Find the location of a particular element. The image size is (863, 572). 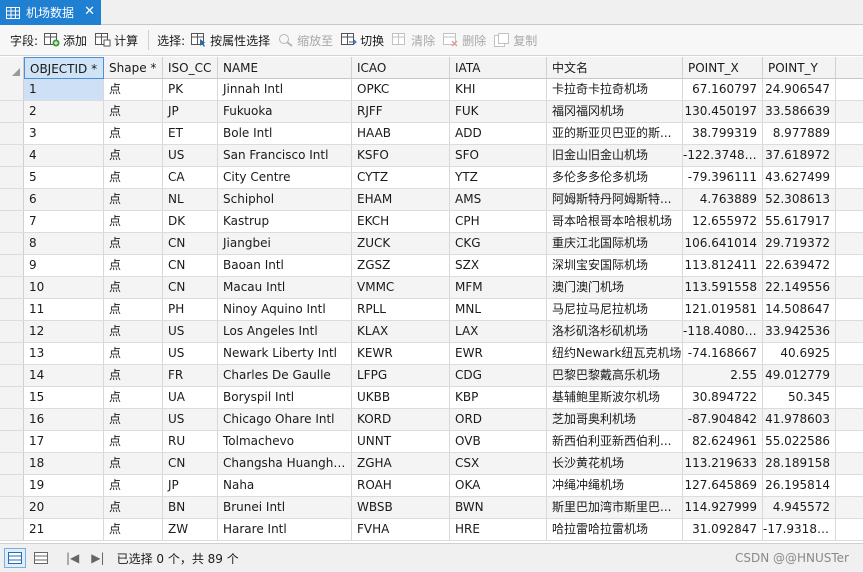

cell-point-x: -122.374889 is located at coordinates (723, 155).